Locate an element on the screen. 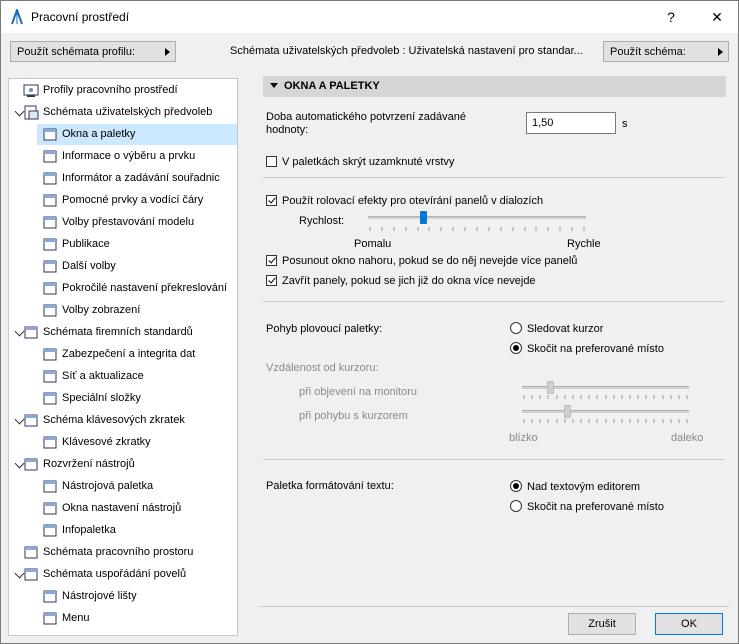  toolbox-icon is located at coordinates (50, 486).